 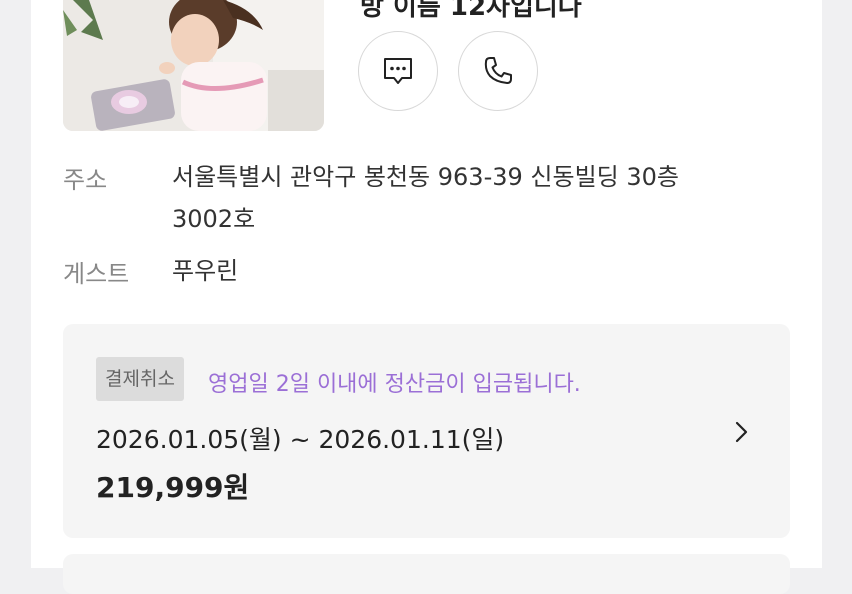 I want to click on settlement-message: 영업일 2일 이내에 정산금이 입금됩니다., so click(x=394, y=384).